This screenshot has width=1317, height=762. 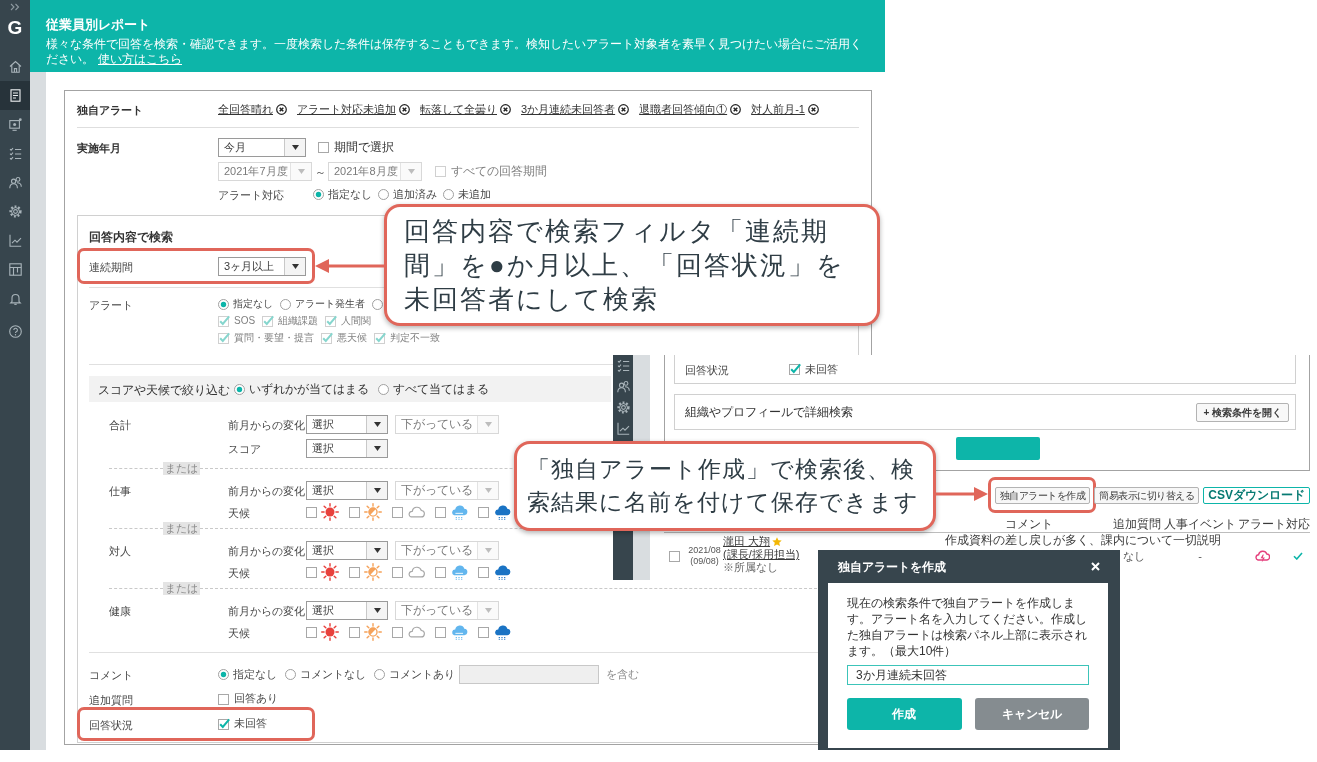 I want to click on column-header: 対応, so click(x=1298, y=524).